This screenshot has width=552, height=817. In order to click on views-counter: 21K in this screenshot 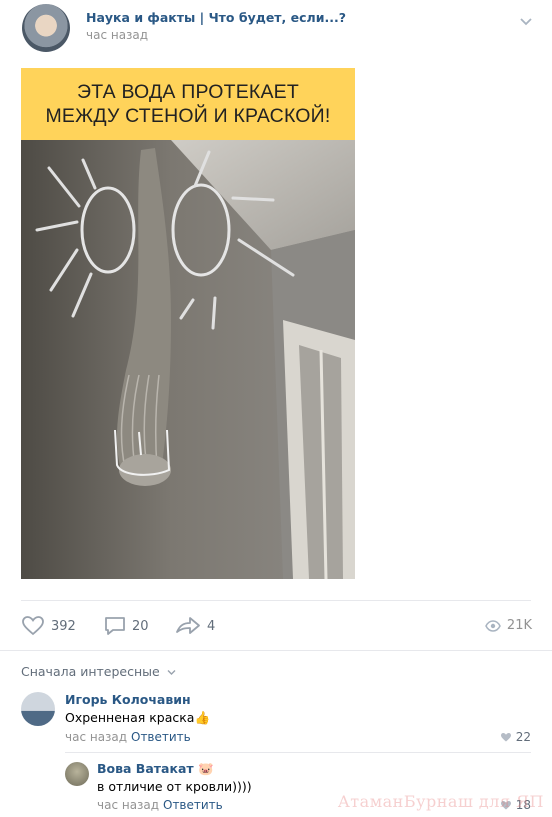, I will do `click(508, 625)`.